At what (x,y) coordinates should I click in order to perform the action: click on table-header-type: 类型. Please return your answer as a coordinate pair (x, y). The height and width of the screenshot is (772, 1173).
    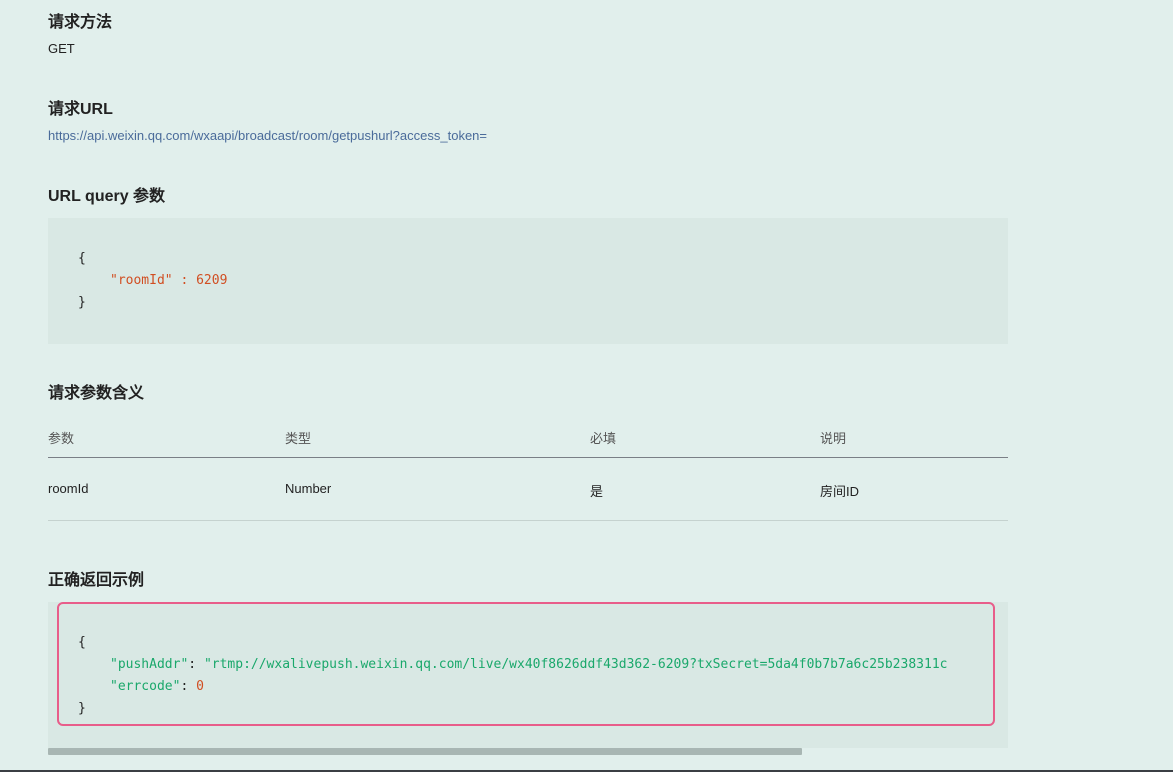
    Looking at the image, I should click on (298, 438).